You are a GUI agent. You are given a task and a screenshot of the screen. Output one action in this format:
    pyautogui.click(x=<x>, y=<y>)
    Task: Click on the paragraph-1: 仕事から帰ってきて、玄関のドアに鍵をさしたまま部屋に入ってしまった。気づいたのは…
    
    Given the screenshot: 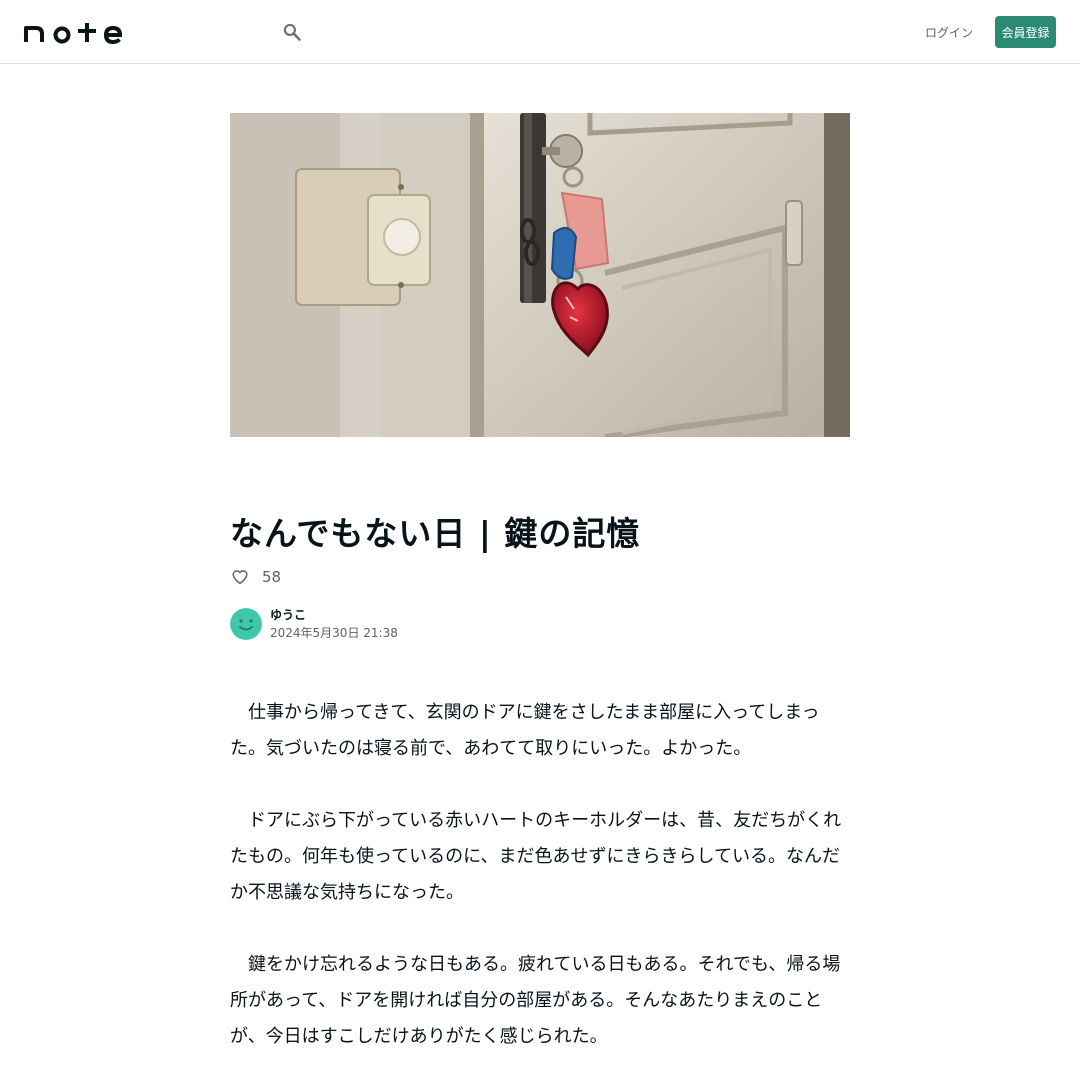 What is the action you would take?
    pyautogui.click(x=525, y=730)
    